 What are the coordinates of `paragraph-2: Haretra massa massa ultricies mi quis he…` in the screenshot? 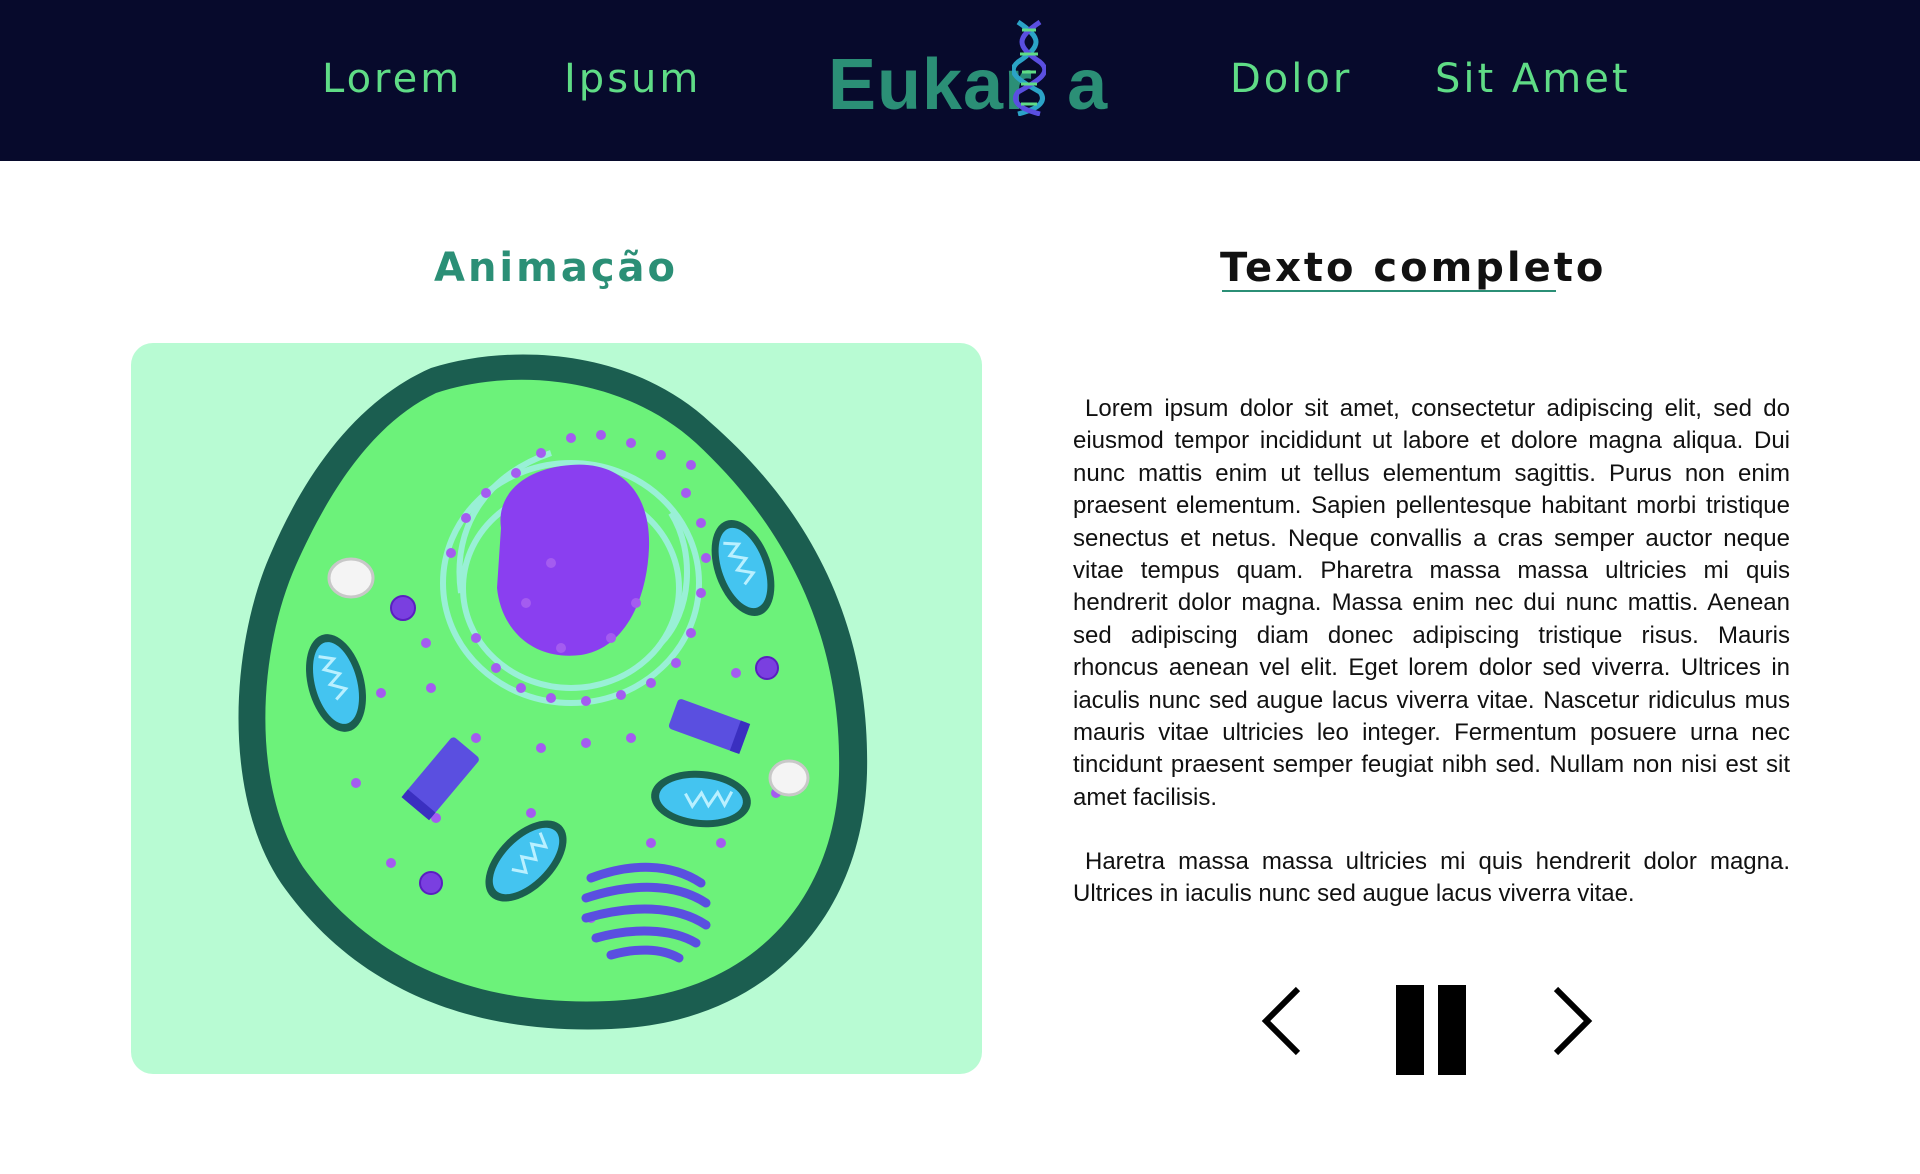 It's located at (1431, 878).